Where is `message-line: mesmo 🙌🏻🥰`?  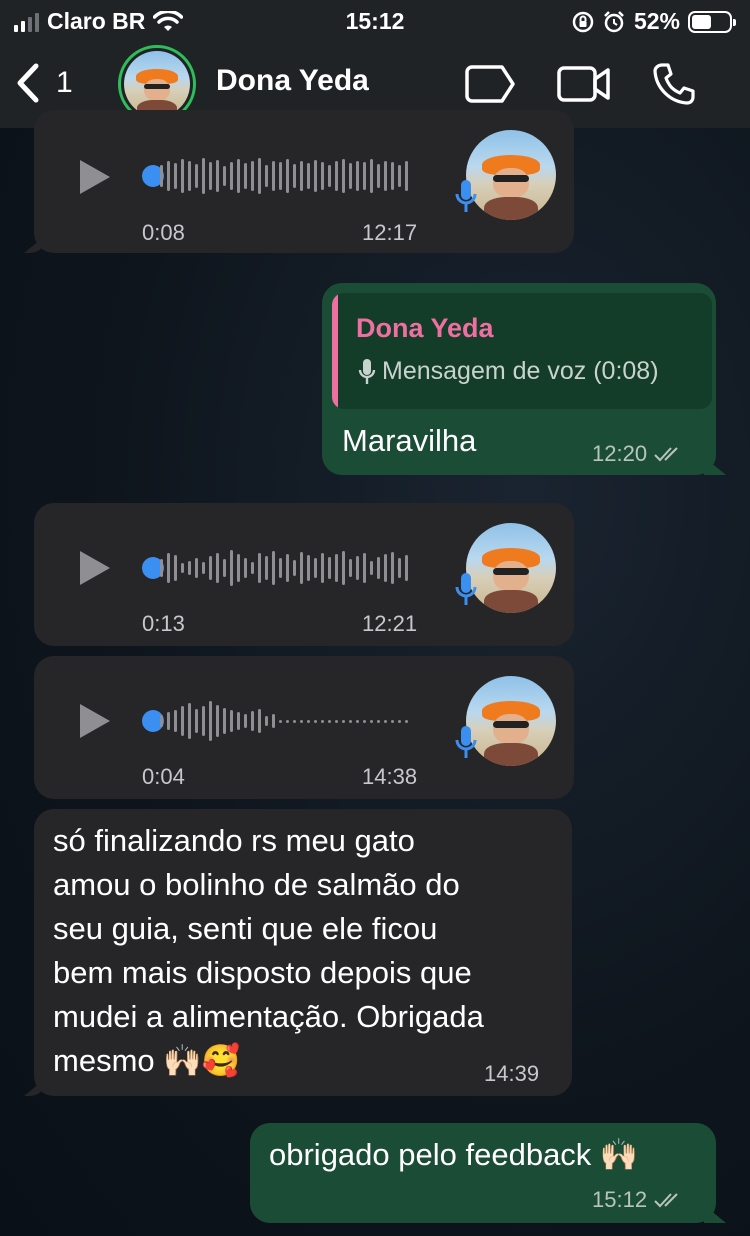 message-line: mesmo 🙌🏻🥰 is located at coordinates (147, 1060).